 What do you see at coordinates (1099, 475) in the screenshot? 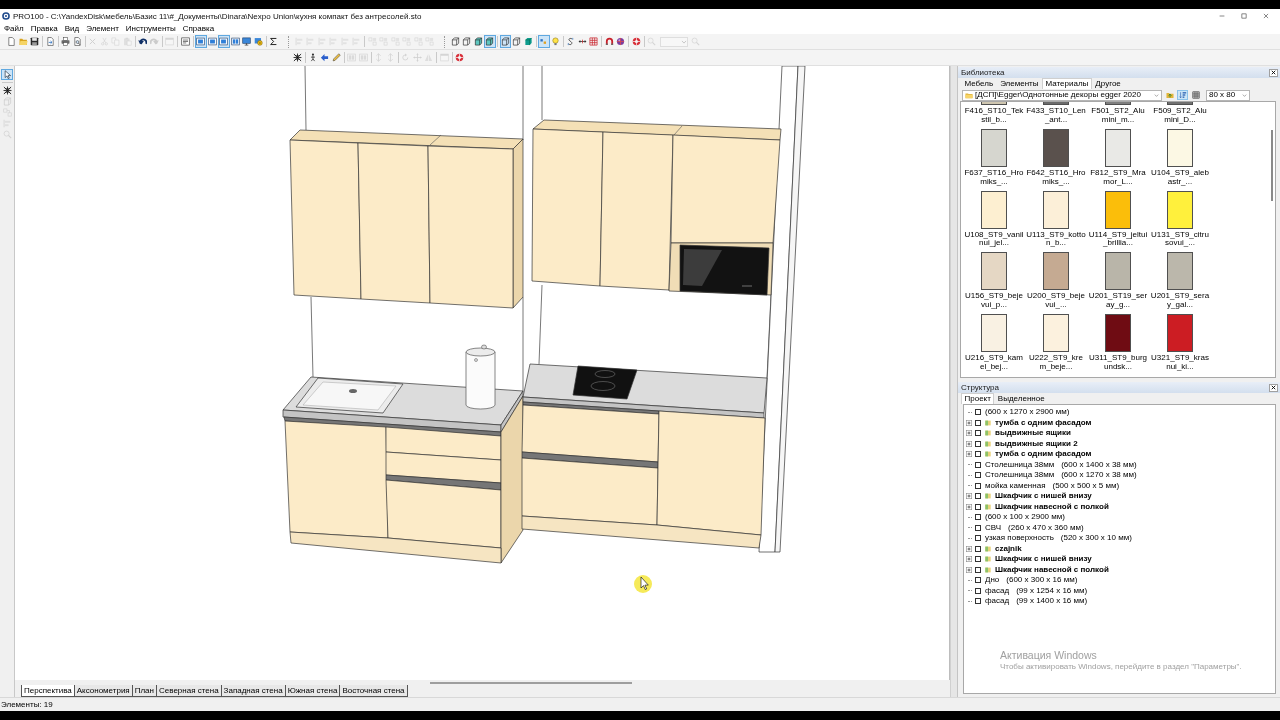
I see `part-size: (600 x 1270 x 38 мм)` at bounding box center [1099, 475].